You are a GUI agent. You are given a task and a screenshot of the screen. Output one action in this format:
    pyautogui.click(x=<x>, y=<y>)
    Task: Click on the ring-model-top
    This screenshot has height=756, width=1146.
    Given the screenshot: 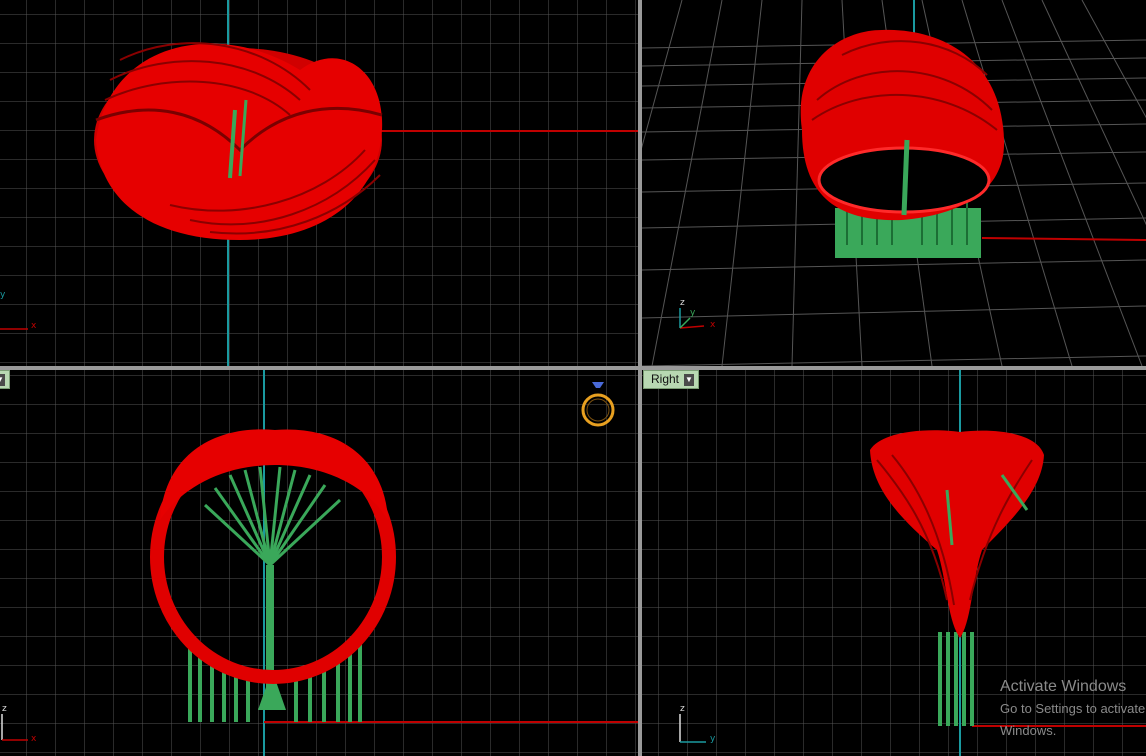 What is the action you would take?
    pyautogui.click(x=238, y=141)
    